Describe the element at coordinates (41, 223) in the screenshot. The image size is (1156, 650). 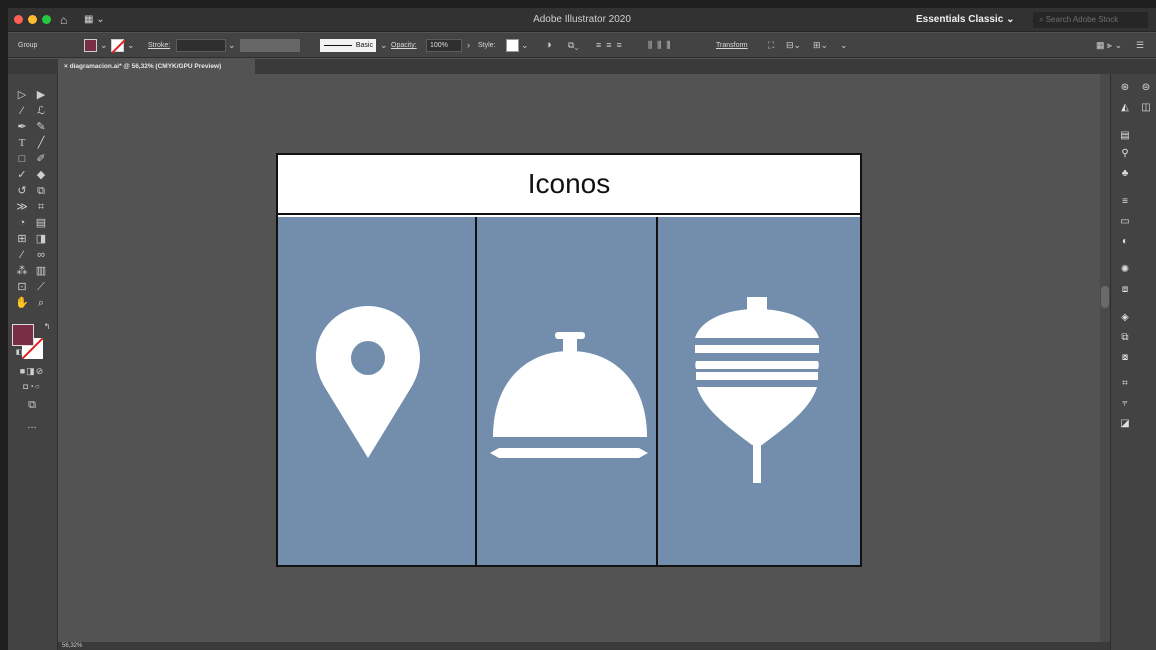
I see `perspective-grid-tool-icon: ▤` at that location.